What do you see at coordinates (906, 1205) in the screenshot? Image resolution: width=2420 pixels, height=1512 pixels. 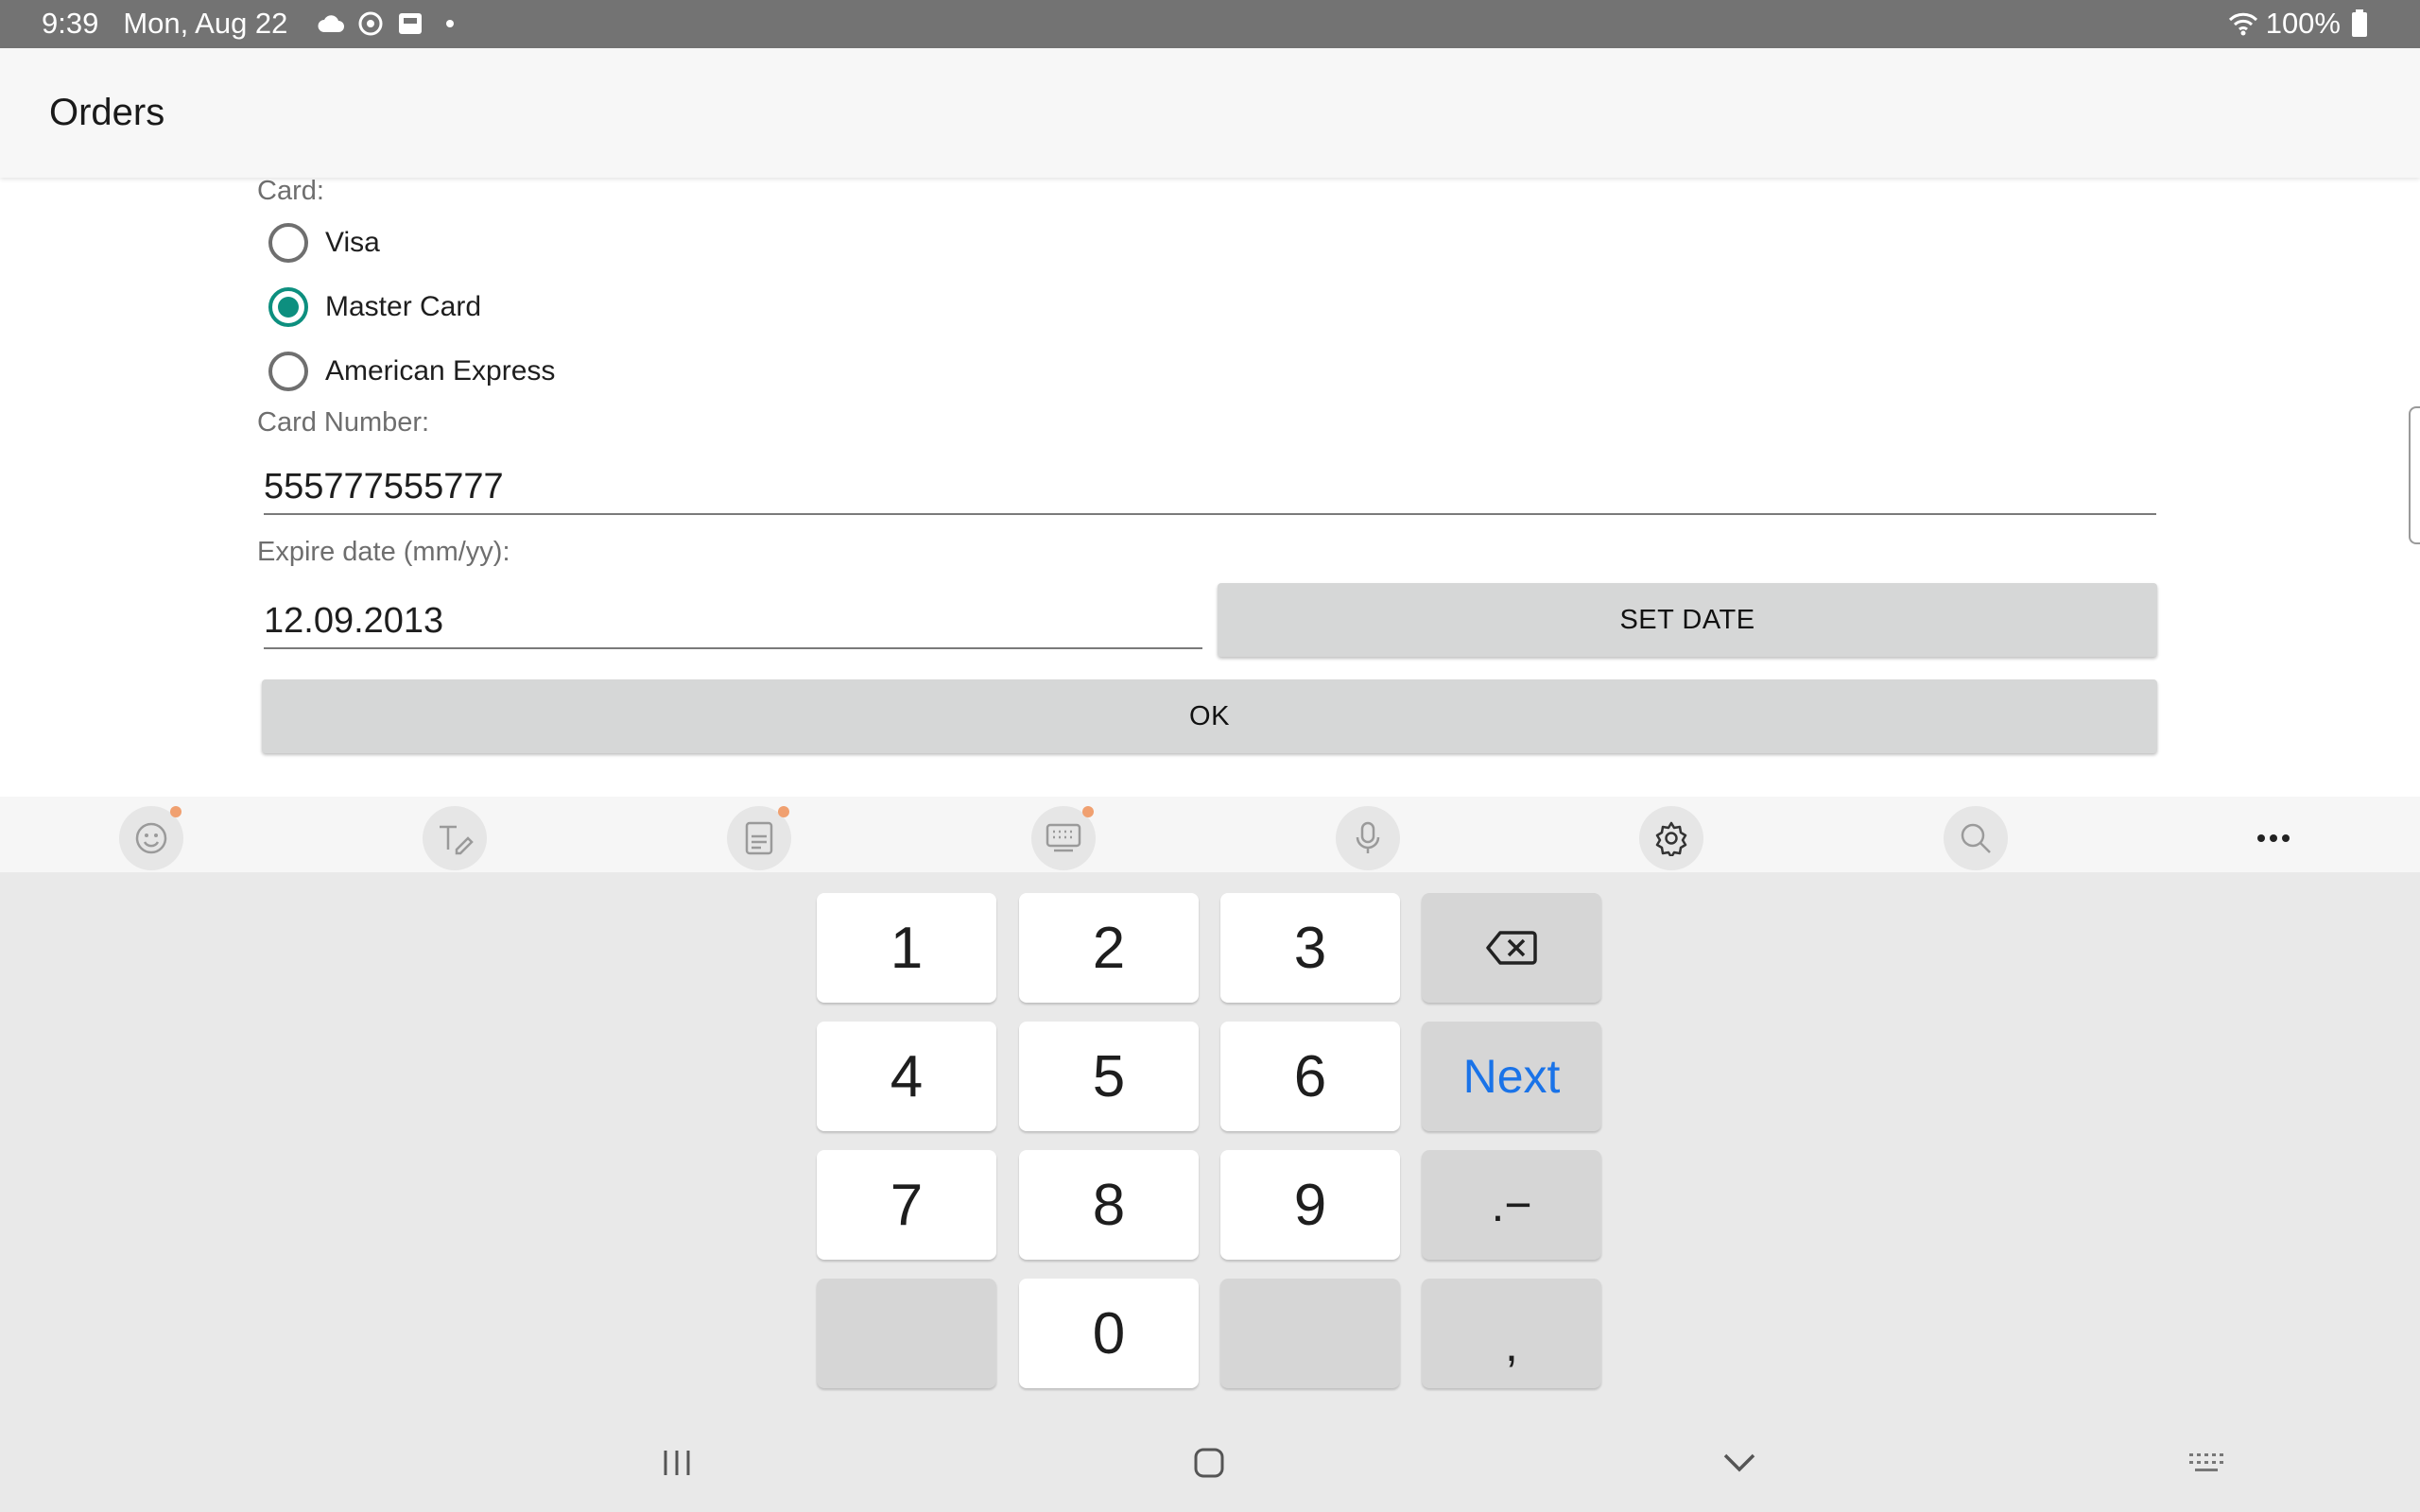 I see `key-7: 7` at bounding box center [906, 1205].